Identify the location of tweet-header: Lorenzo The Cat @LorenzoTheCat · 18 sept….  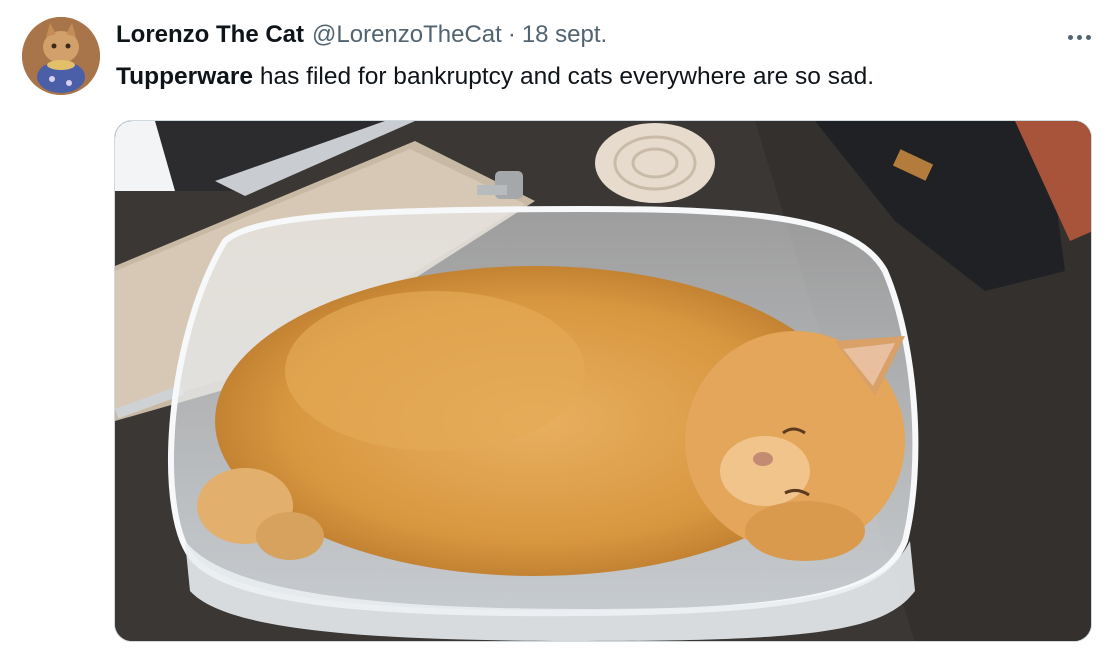
(361, 35).